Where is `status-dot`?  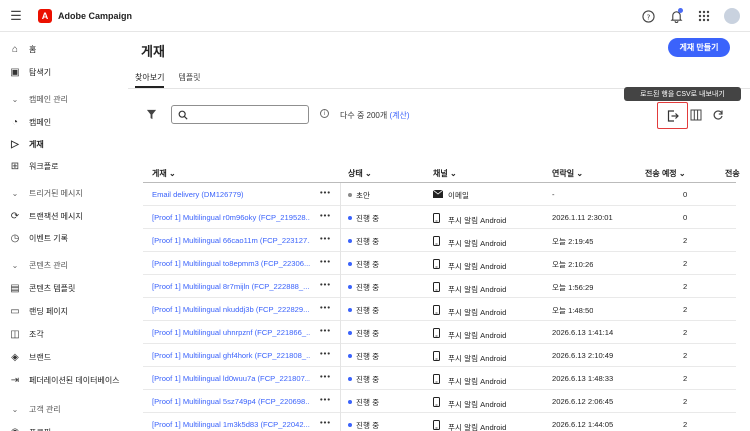
status-dot is located at coordinates (350, 195).